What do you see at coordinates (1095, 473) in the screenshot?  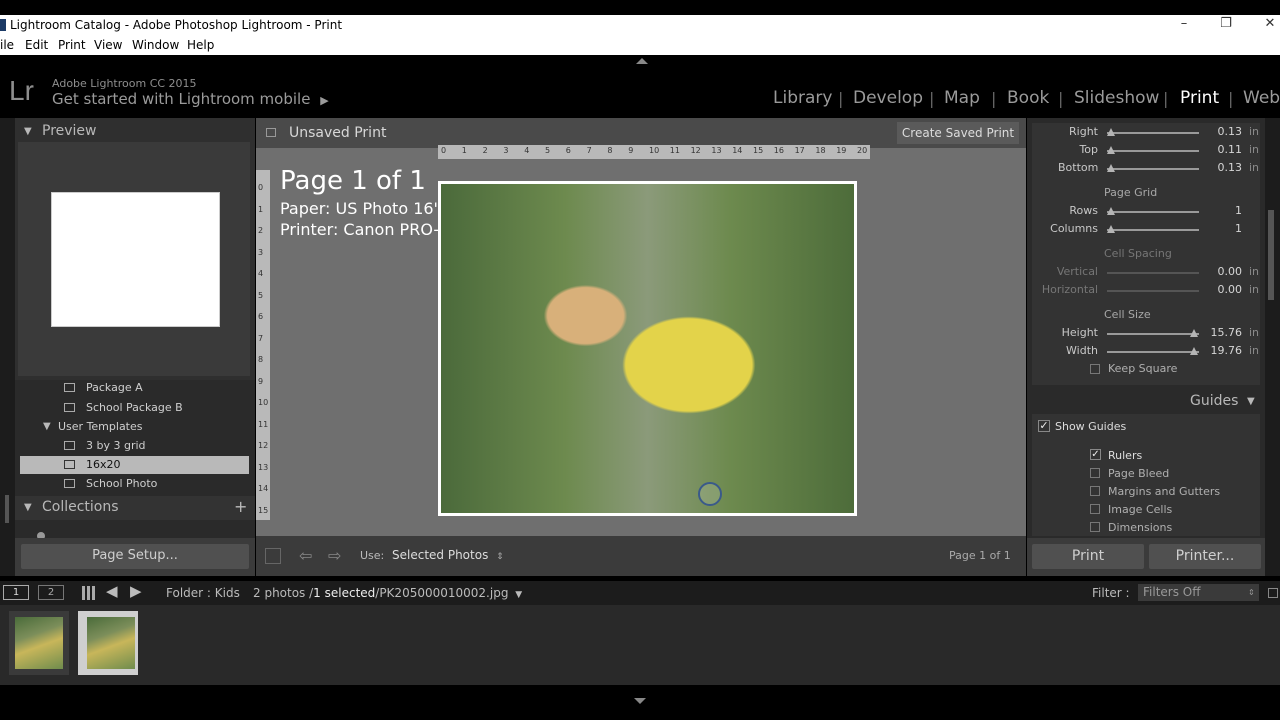 I see `page-bleed-checkbox` at bounding box center [1095, 473].